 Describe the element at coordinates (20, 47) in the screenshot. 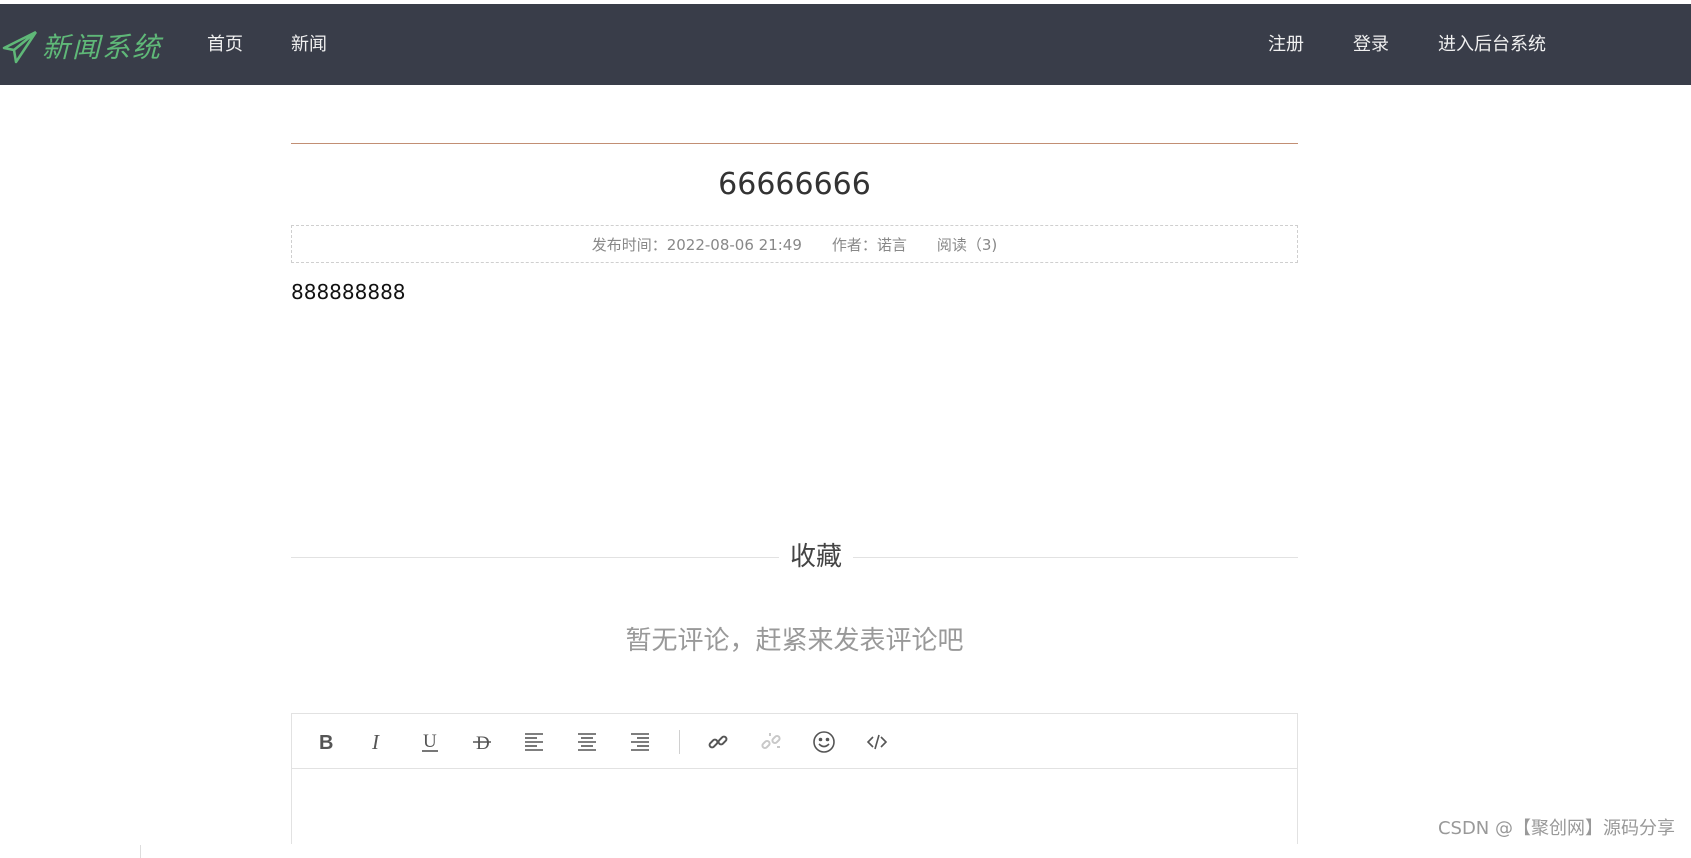

I see `paper-plane-icon` at that location.